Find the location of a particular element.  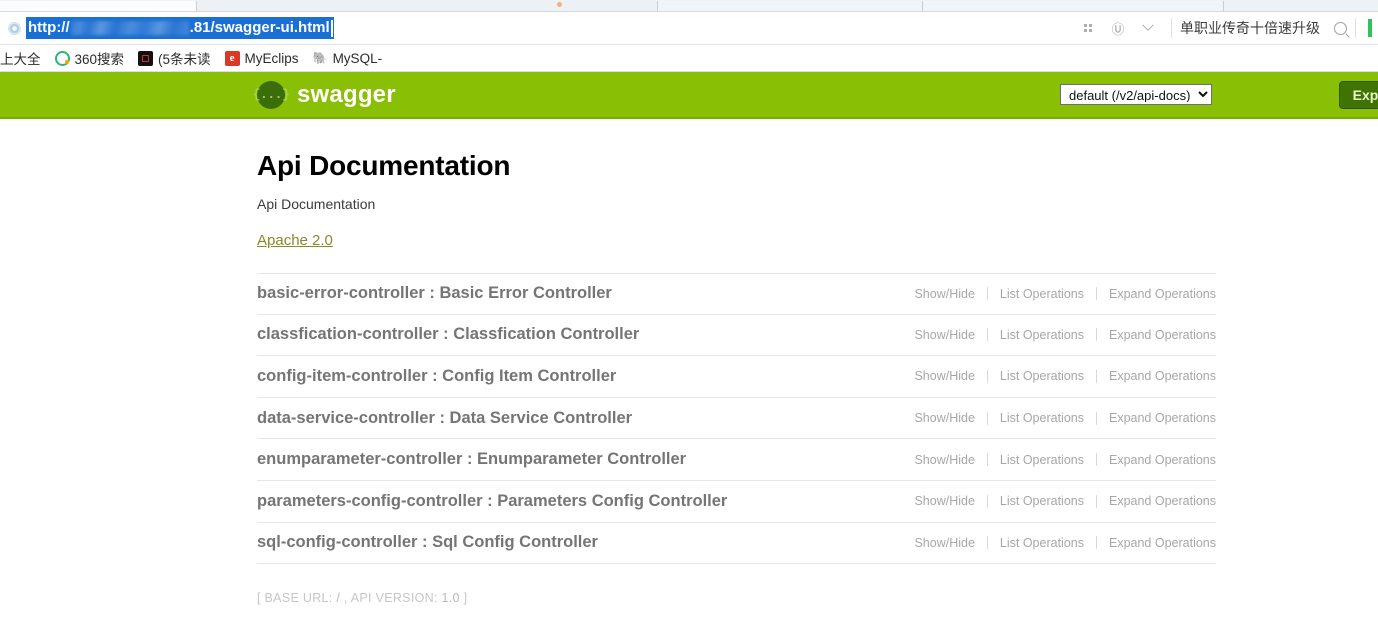

base-url-value: / is located at coordinates (338, 598).